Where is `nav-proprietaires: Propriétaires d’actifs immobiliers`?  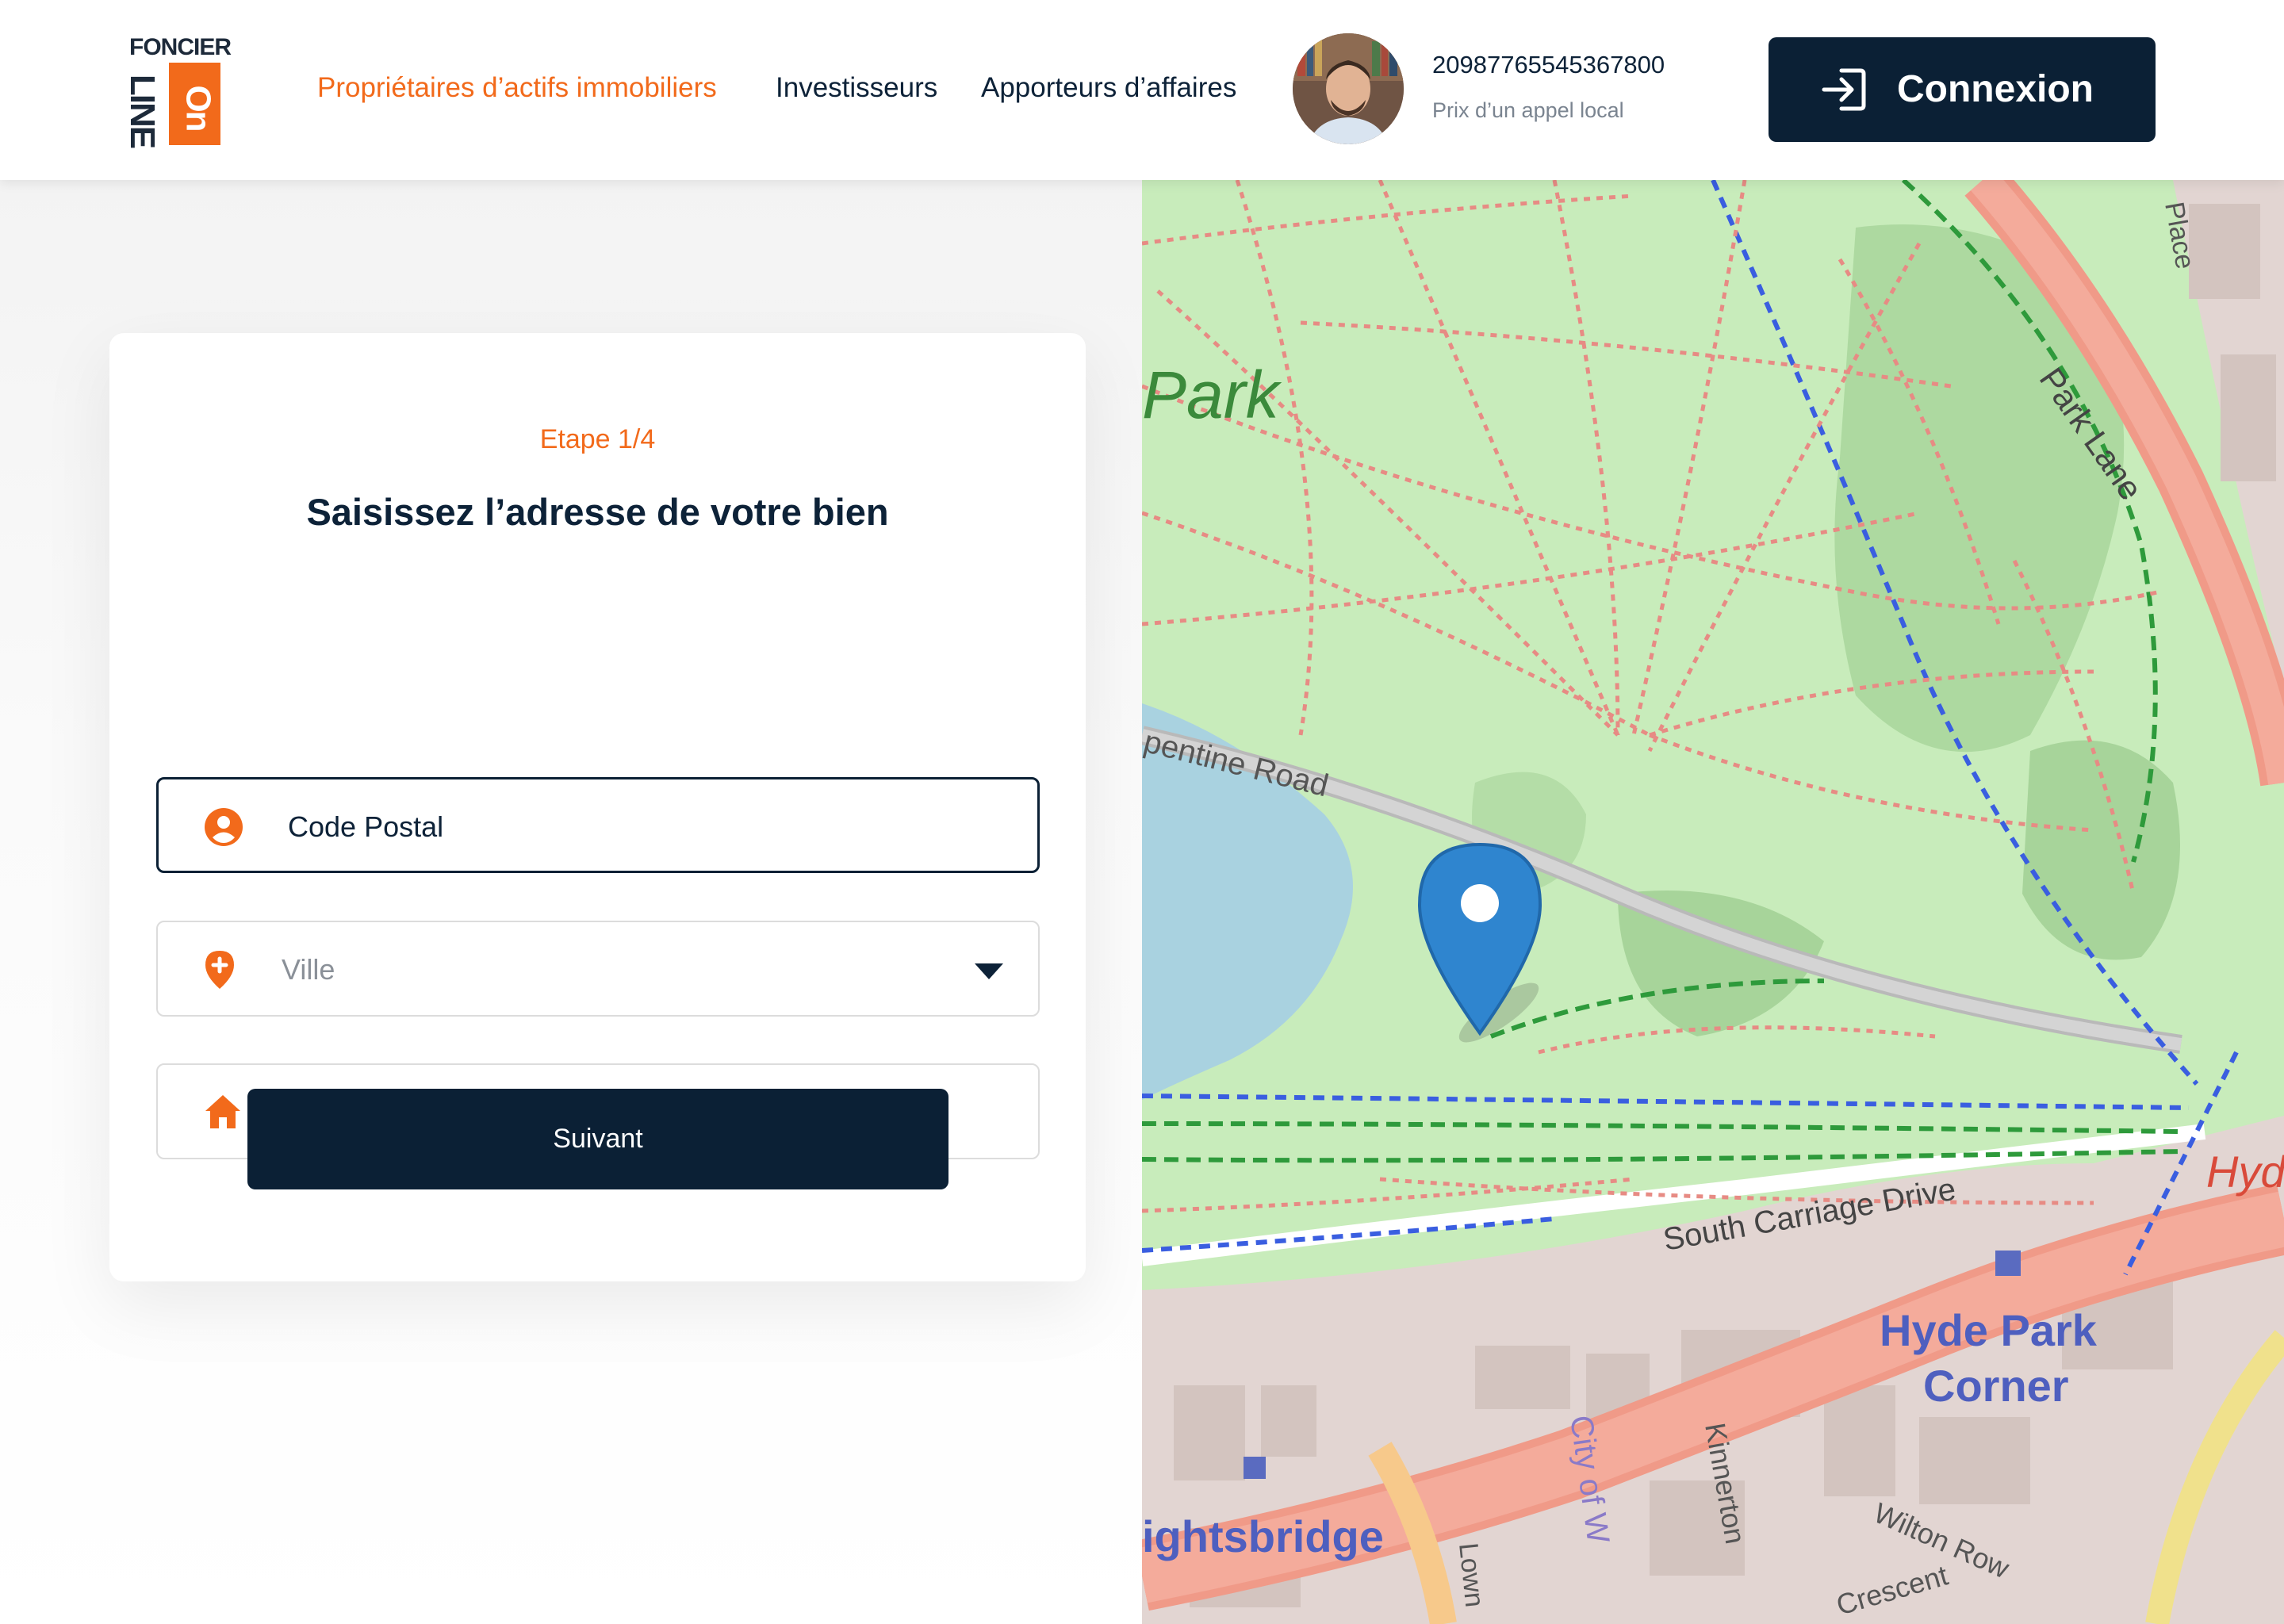 nav-proprietaires: Propriétaires d’actifs immobiliers is located at coordinates (517, 88).